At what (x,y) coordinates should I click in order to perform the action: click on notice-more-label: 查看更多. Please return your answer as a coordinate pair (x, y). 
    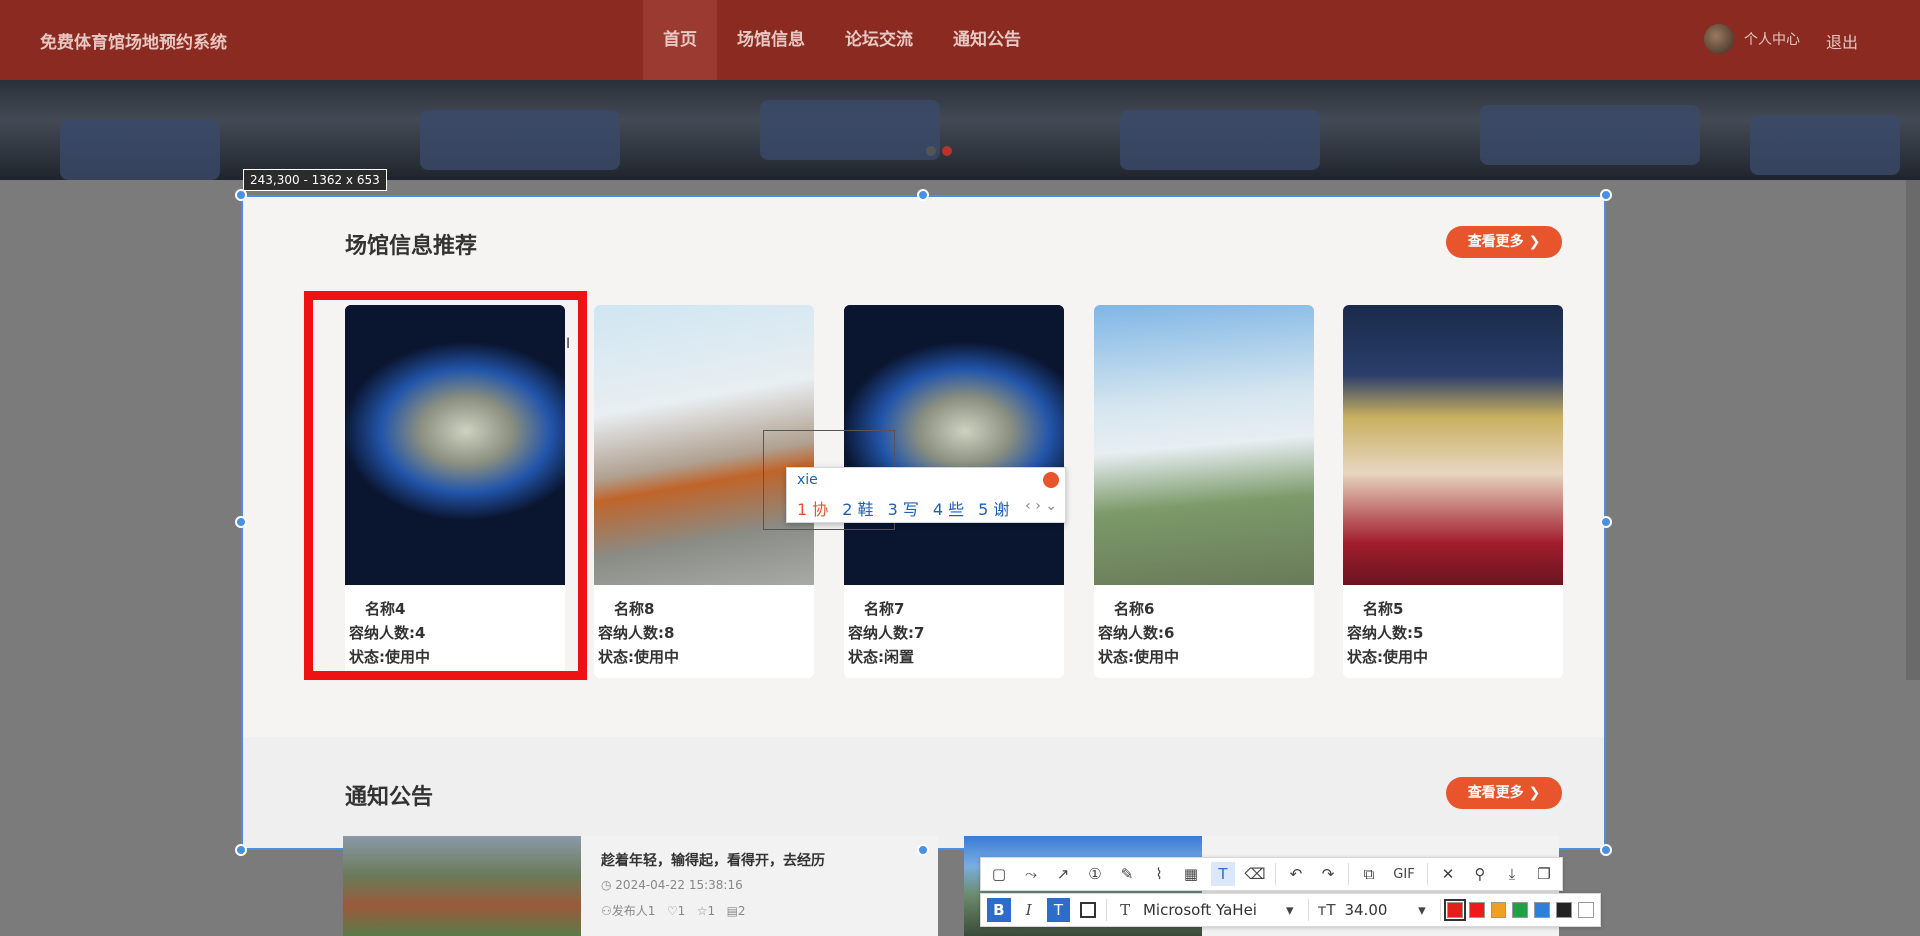
    Looking at the image, I should click on (1495, 793).